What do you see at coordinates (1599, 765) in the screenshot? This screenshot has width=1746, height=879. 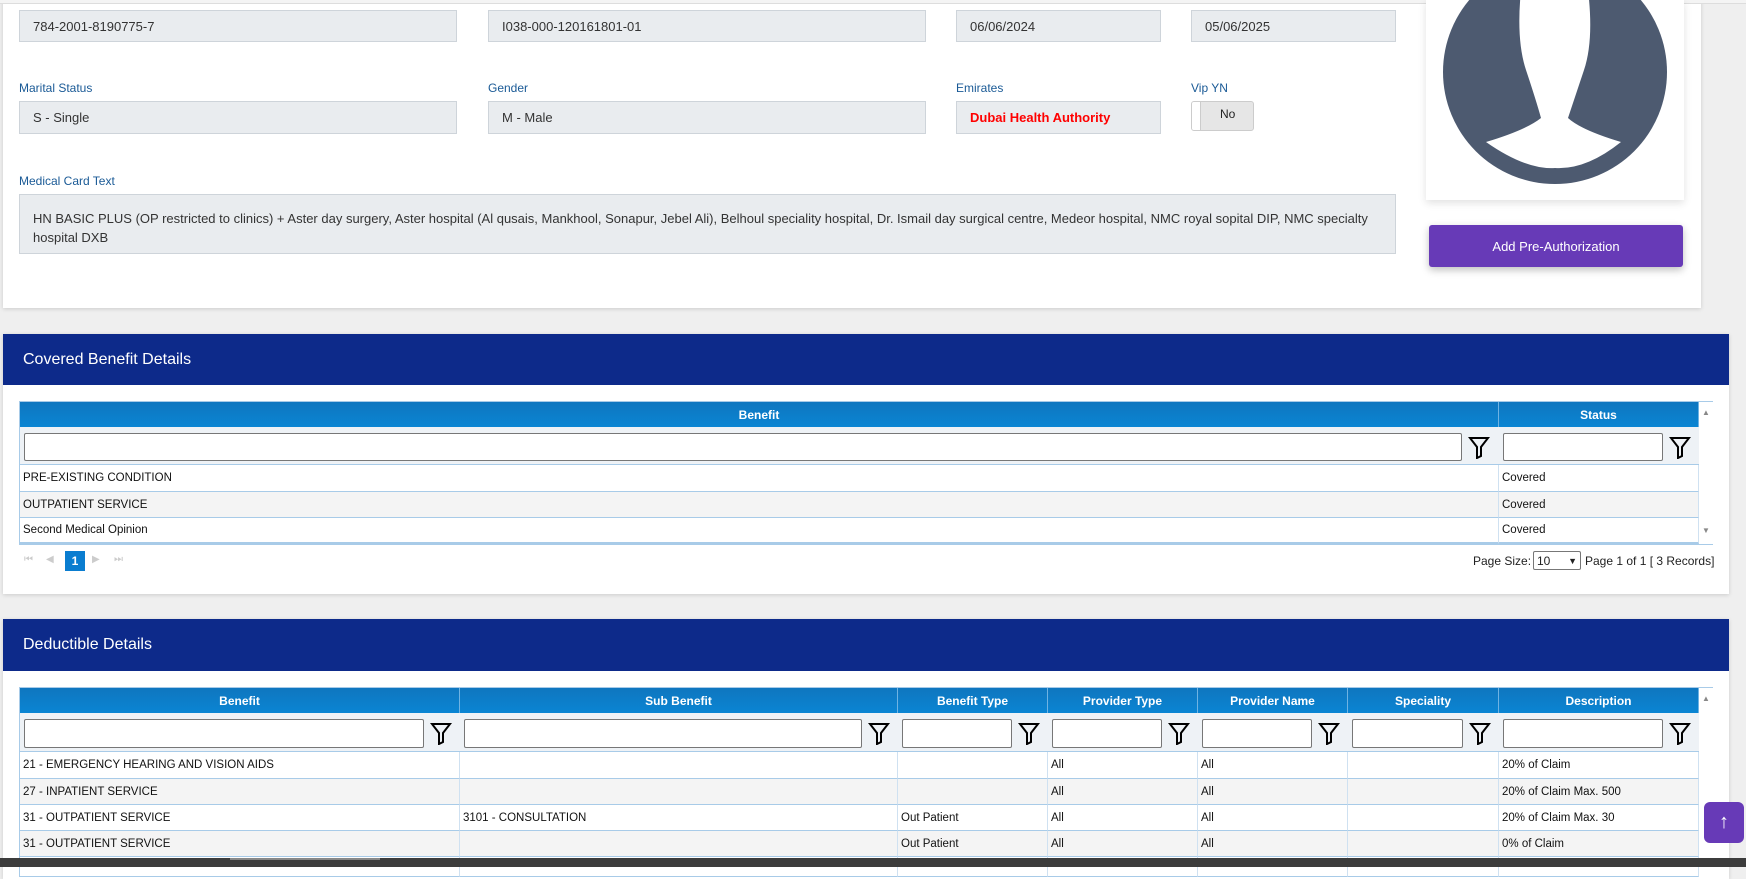 I see `cell-description: 20% of Claim` at bounding box center [1599, 765].